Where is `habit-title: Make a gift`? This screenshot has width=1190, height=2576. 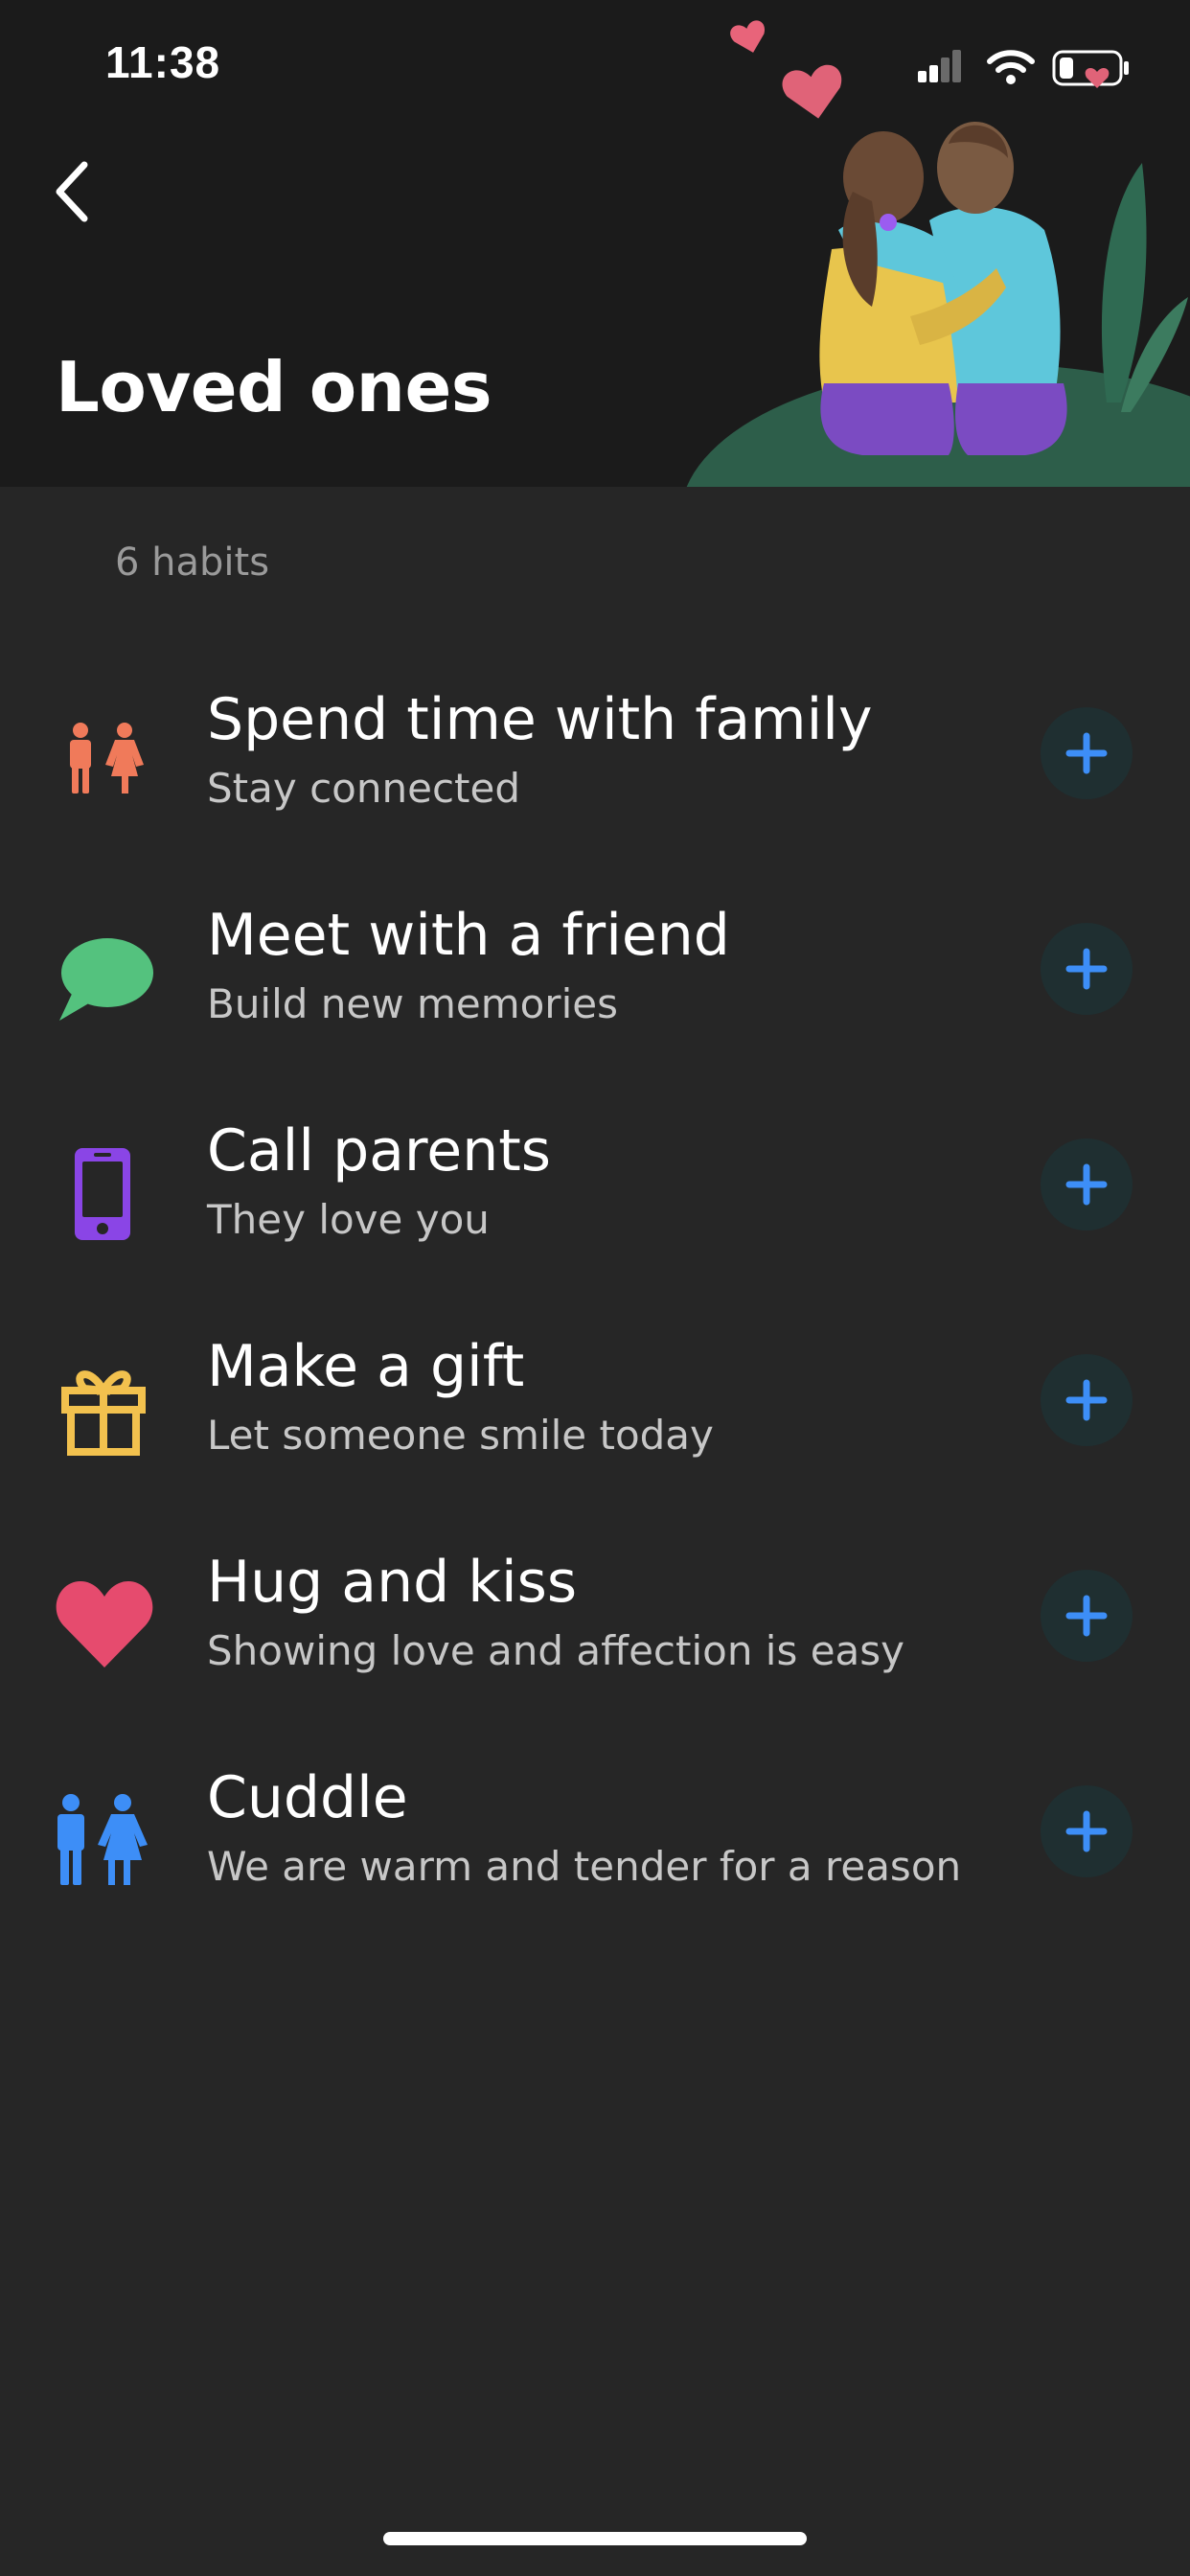
habit-title: Make a gift is located at coordinates (366, 1366).